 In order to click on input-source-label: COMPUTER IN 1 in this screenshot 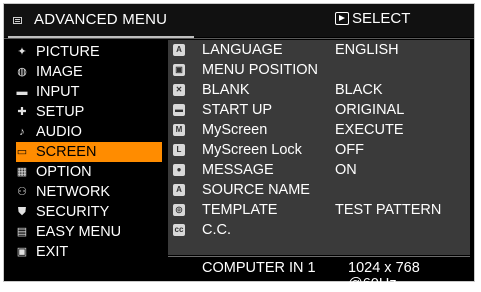, I will do `click(259, 268)`.